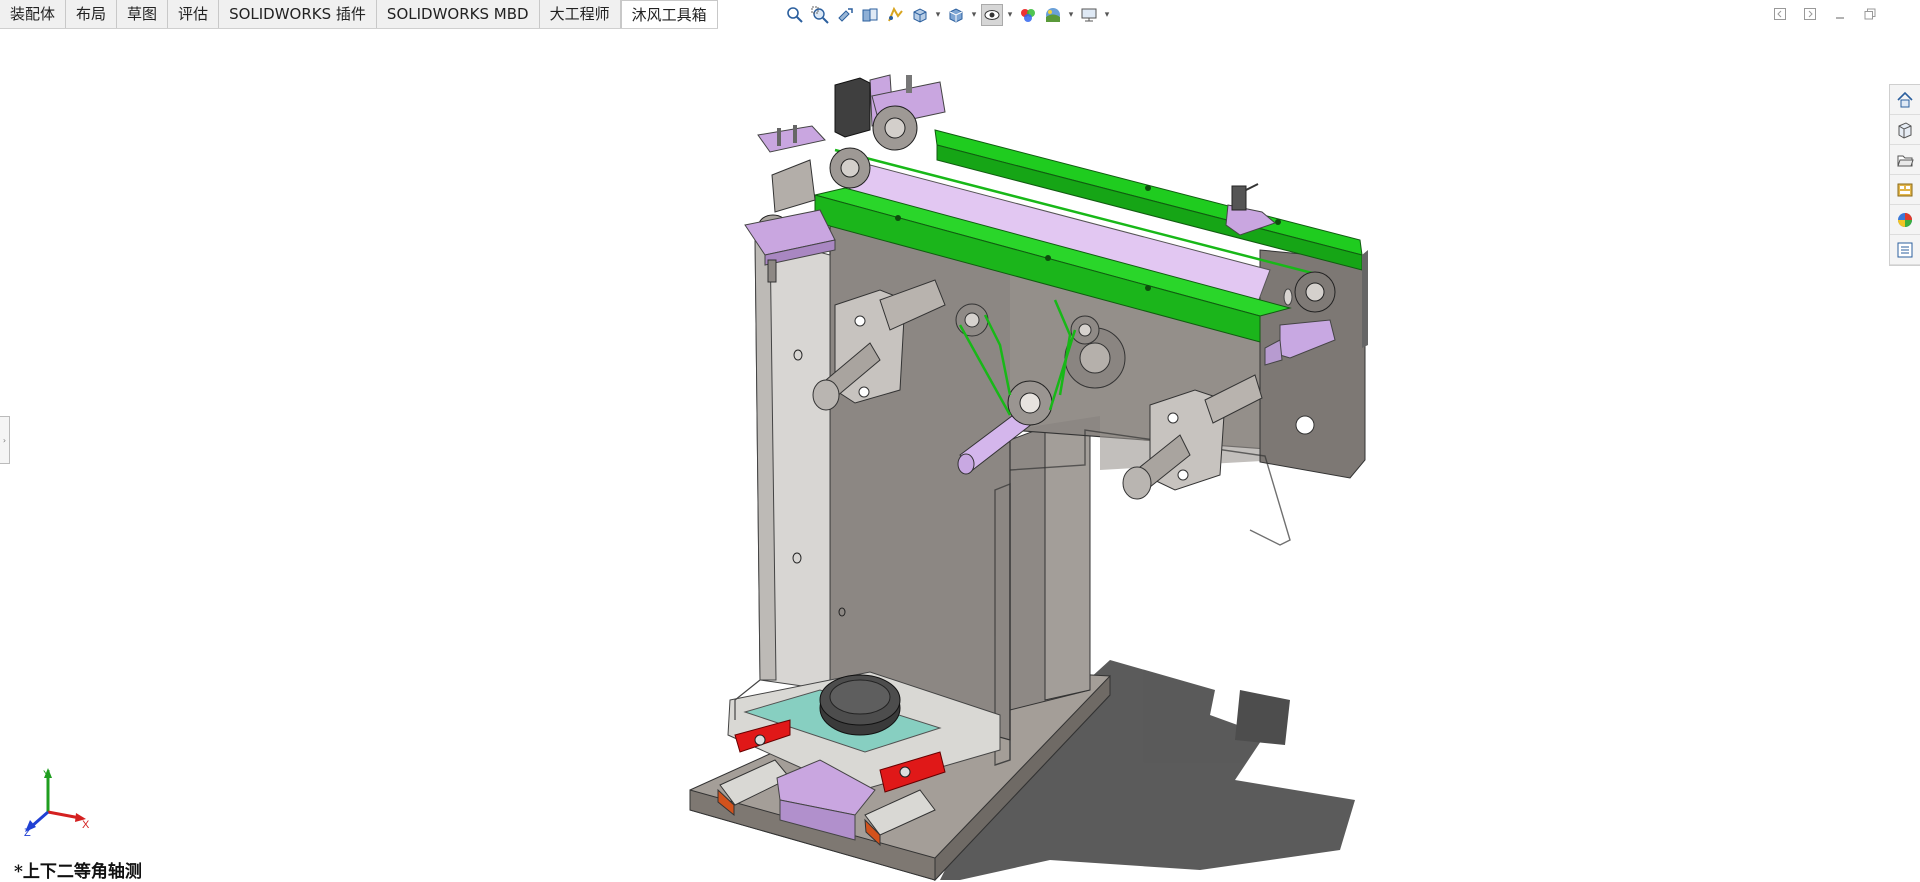 This screenshot has height=882, width=1920. I want to click on window-controls, so click(1825, 14).